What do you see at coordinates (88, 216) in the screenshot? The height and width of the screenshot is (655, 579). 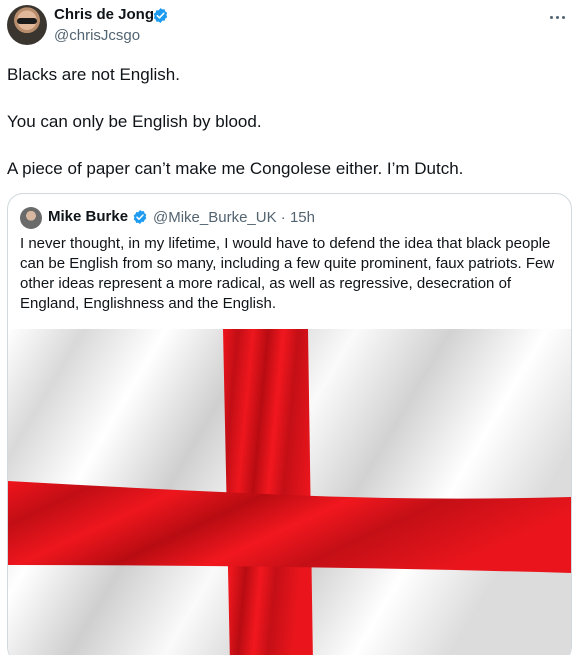 I see `quote-author-name: Mike Burke` at bounding box center [88, 216].